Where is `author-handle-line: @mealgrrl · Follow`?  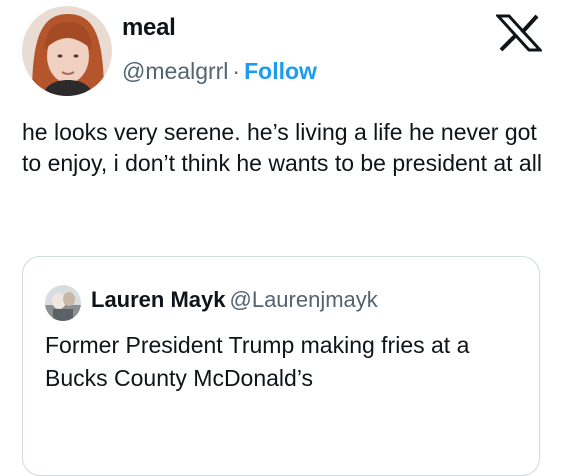
author-handle-line: @mealgrrl · Follow is located at coordinates (219, 71).